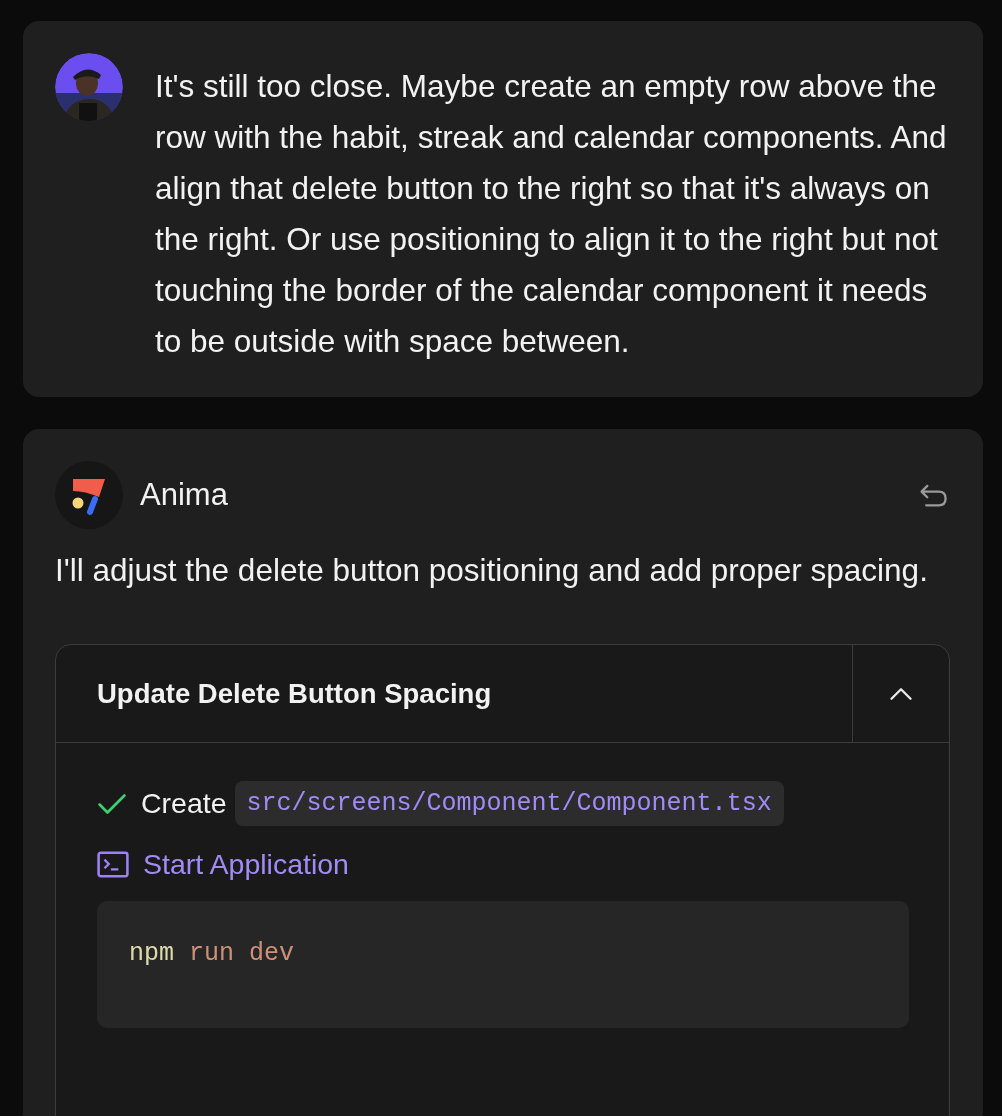 Image resolution: width=1002 pixels, height=1116 pixels. Describe the element at coordinates (184, 495) in the screenshot. I see `sender-name: Anima` at that location.